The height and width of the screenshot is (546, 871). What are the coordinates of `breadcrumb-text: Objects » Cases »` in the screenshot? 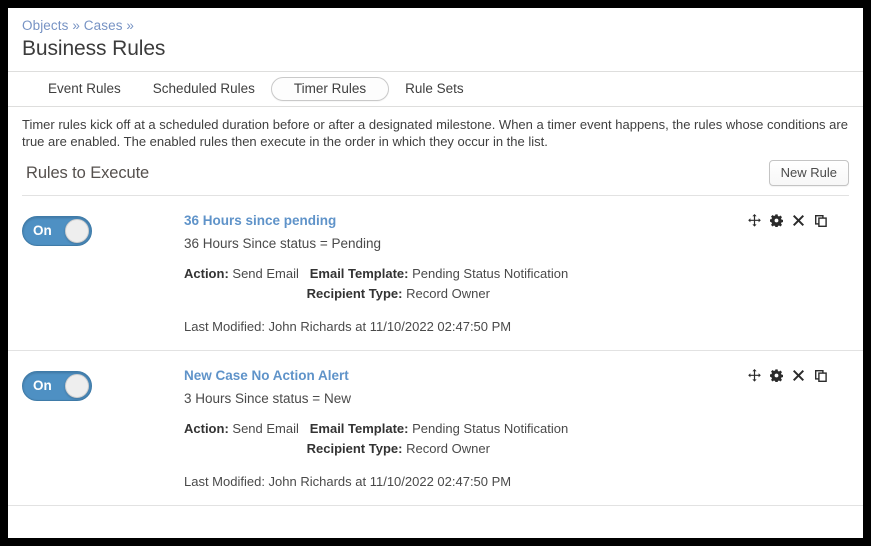 It's located at (78, 25).